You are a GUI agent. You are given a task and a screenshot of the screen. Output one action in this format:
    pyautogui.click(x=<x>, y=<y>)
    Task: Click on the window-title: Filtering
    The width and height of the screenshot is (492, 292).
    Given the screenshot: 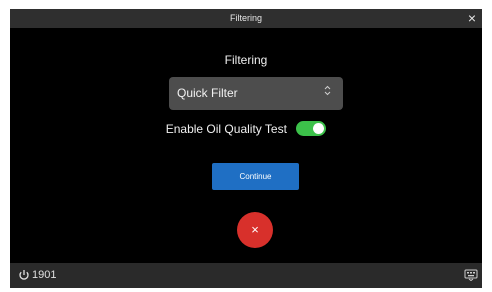 What is the action you would take?
    pyautogui.click(x=245, y=18)
    